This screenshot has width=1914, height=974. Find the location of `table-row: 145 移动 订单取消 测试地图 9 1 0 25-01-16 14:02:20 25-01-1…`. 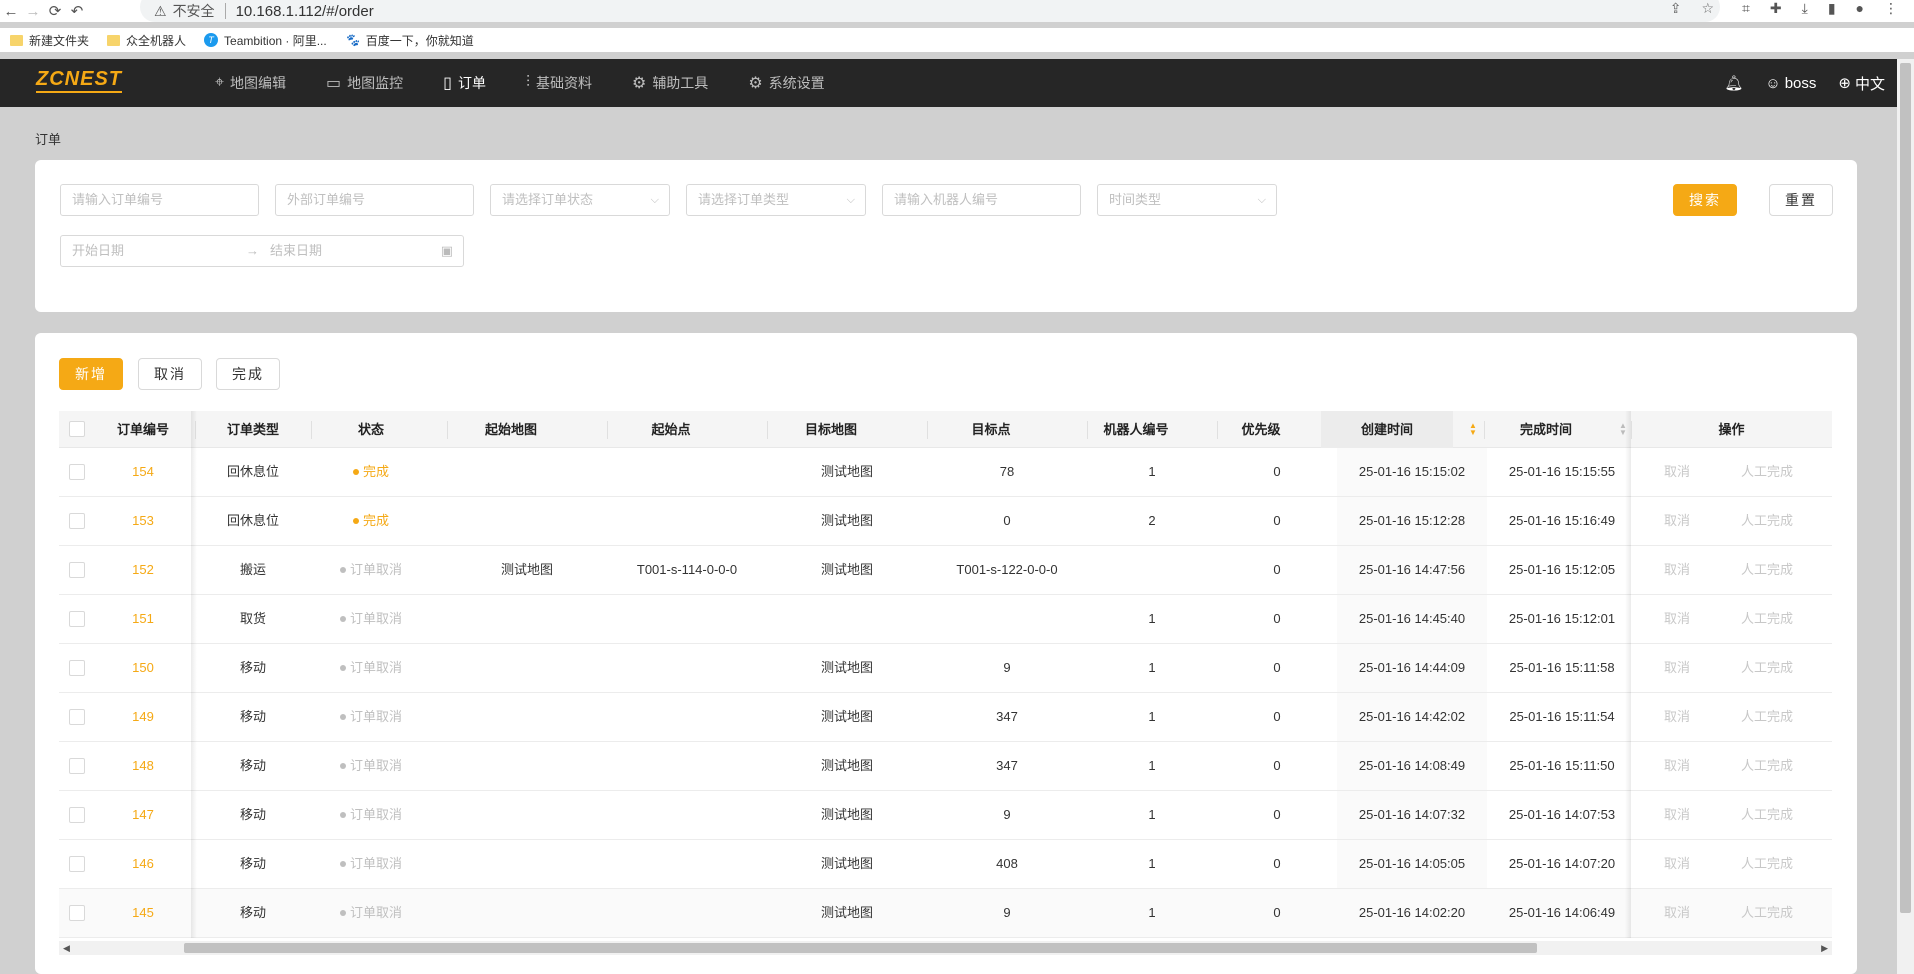

table-row: 145 移动 订单取消 测试地图 9 1 0 25-01-16 14:02:20 25-01-1… is located at coordinates (945, 913).